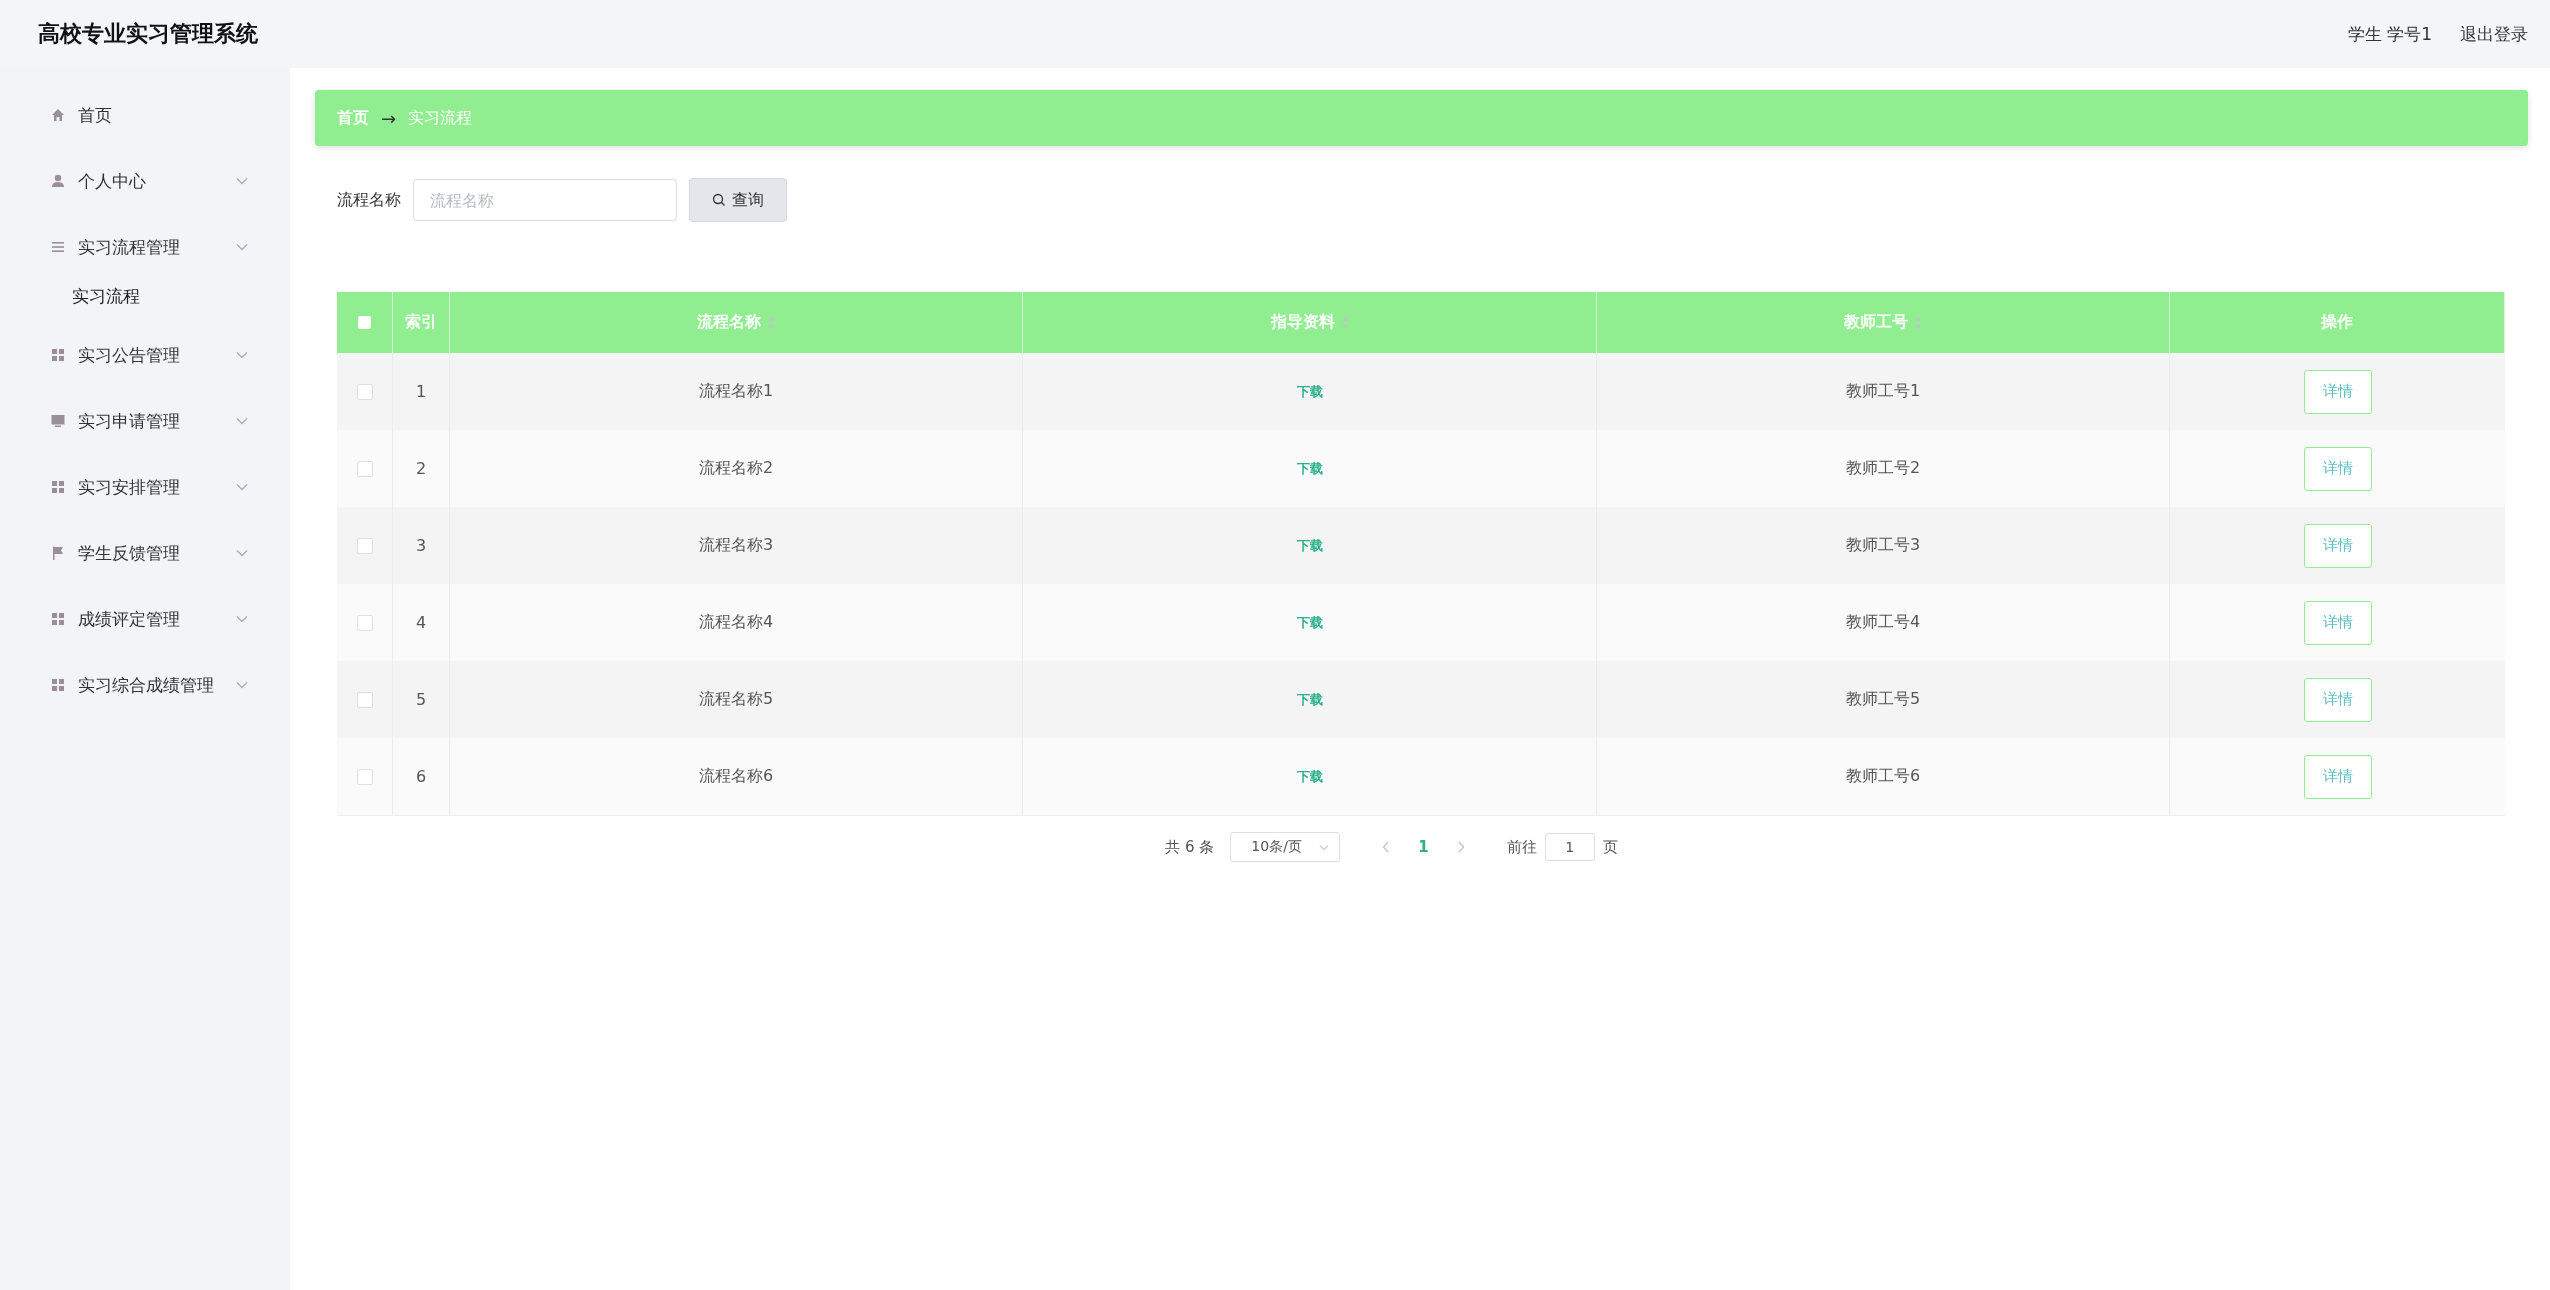 The height and width of the screenshot is (1290, 2550). What do you see at coordinates (1883, 776) in the screenshot?
I see `table-cell: 教师工号6` at bounding box center [1883, 776].